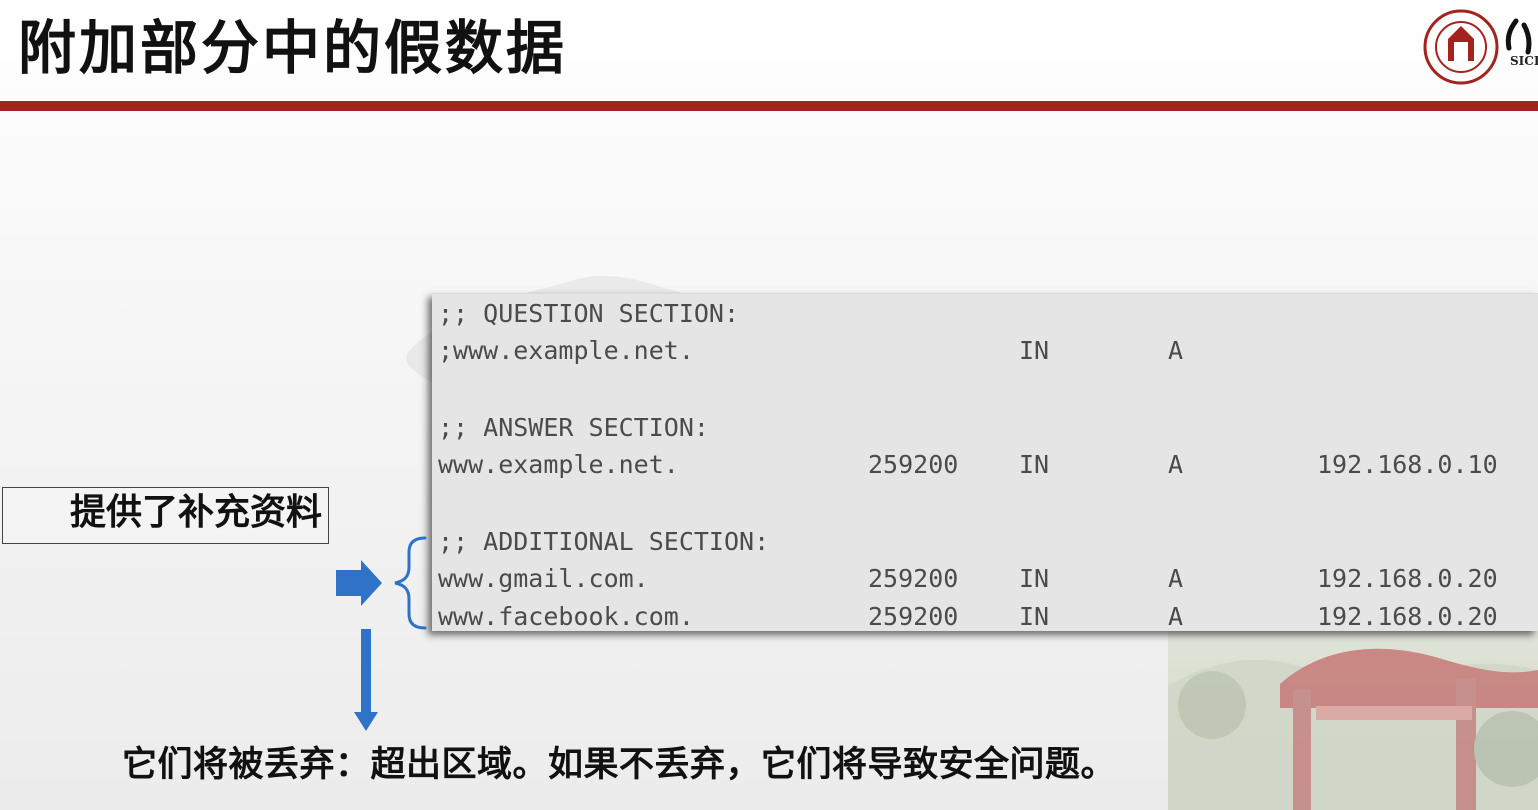 The width and height of the screenshot is (1538, 810). What do you see at coordinates (1176, 464) in the screenshot?
I see `answer-type: A` at bounding box center [1176, 464].